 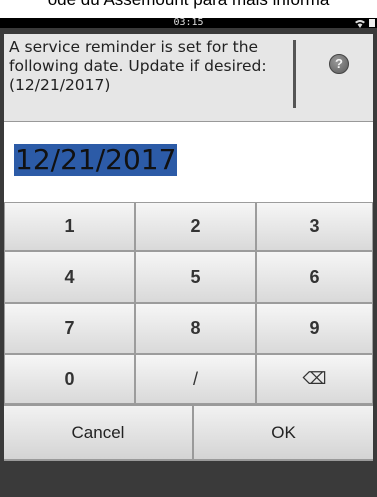 I want to click on key-6: 6, so click(x=314, y=277).